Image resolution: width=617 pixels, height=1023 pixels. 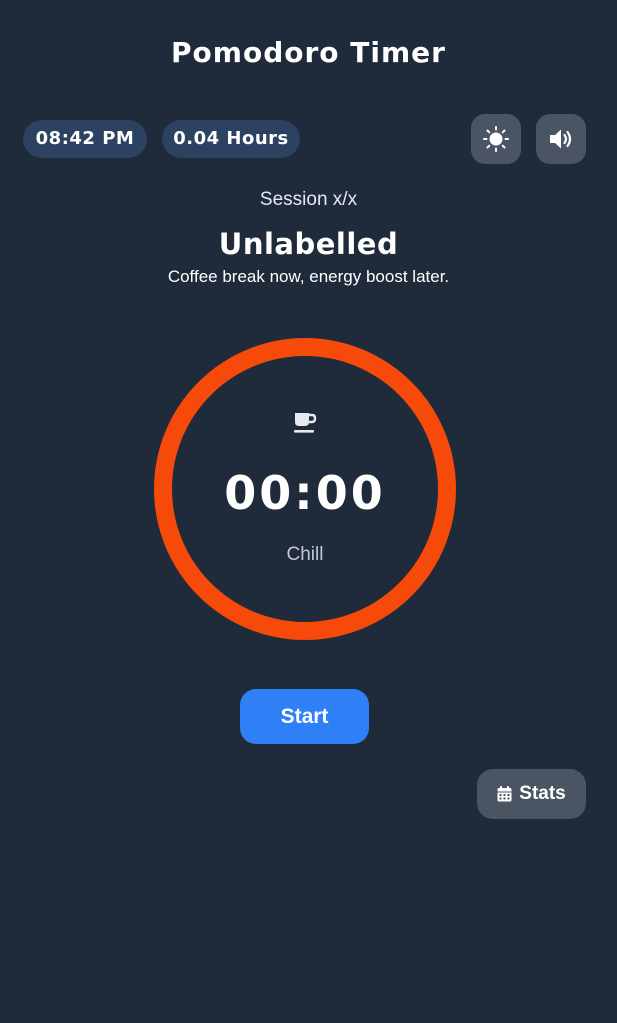 I want to click on sound-toggle-button, so click(x=561, y=139).